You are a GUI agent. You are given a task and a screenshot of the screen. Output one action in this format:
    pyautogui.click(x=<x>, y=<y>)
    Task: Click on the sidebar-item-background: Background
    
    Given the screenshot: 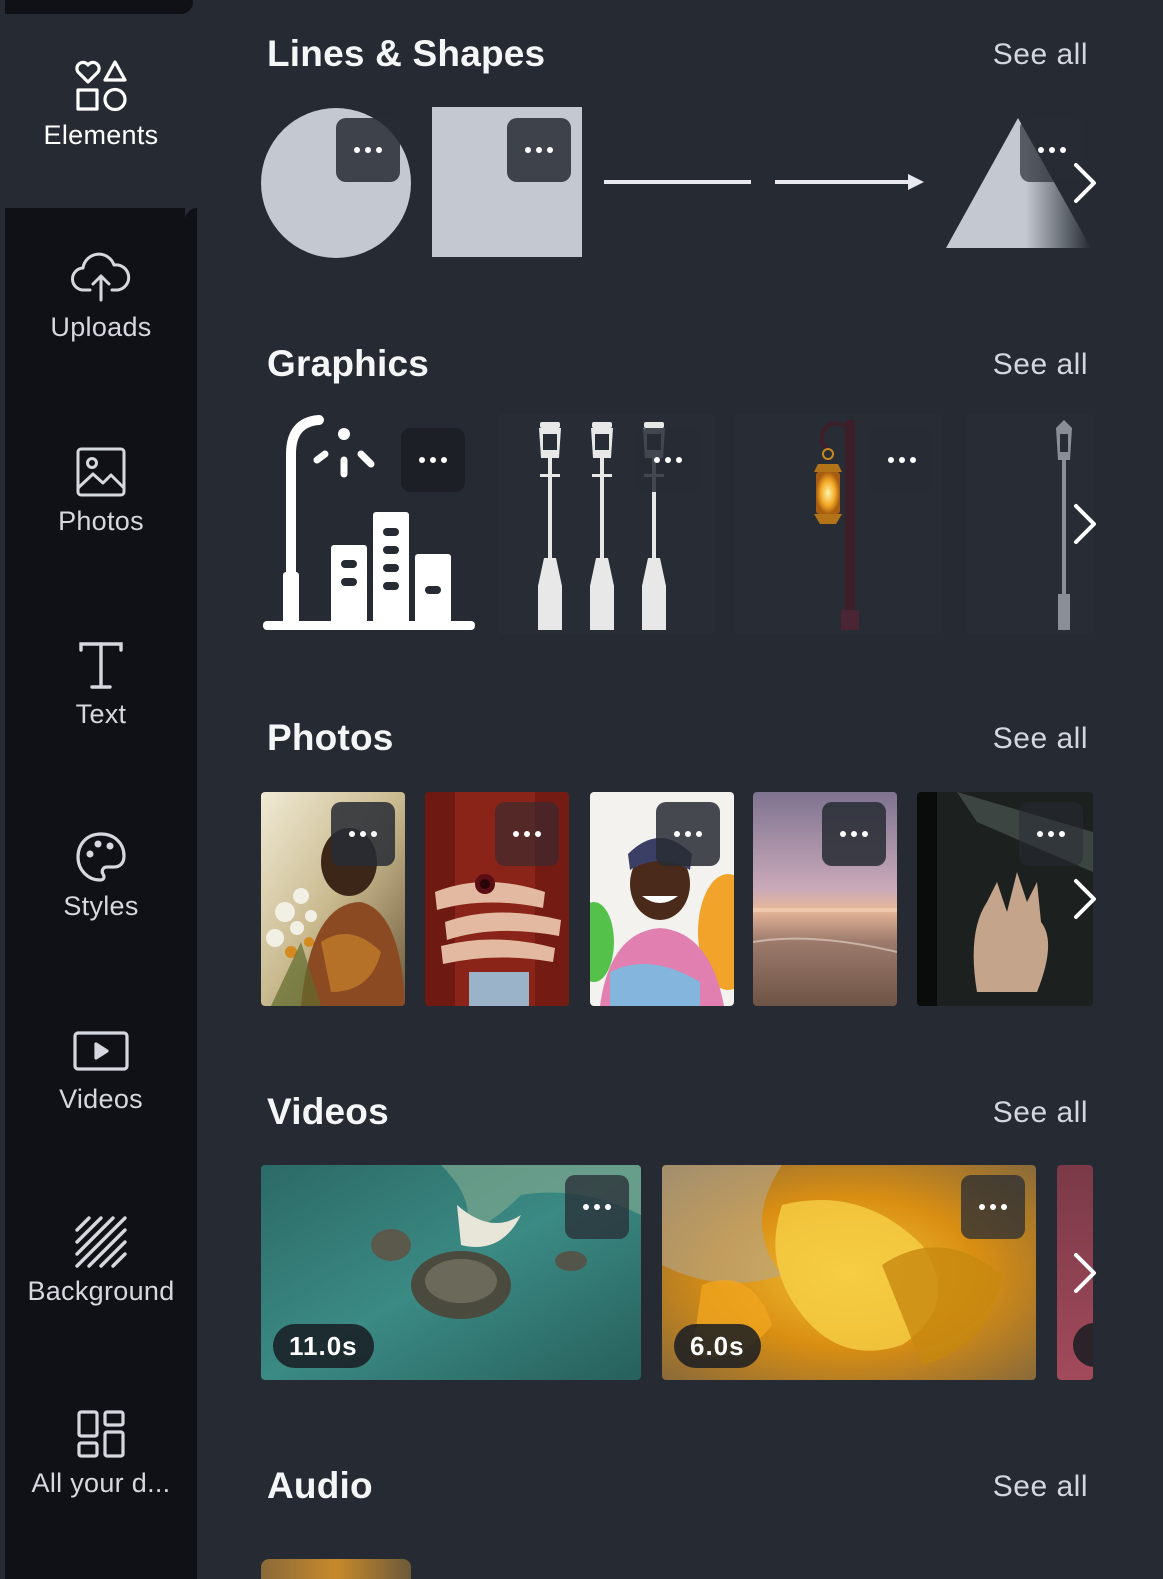 What is the action you would take?
    pyautogui.click(x=101, y=1258)
    